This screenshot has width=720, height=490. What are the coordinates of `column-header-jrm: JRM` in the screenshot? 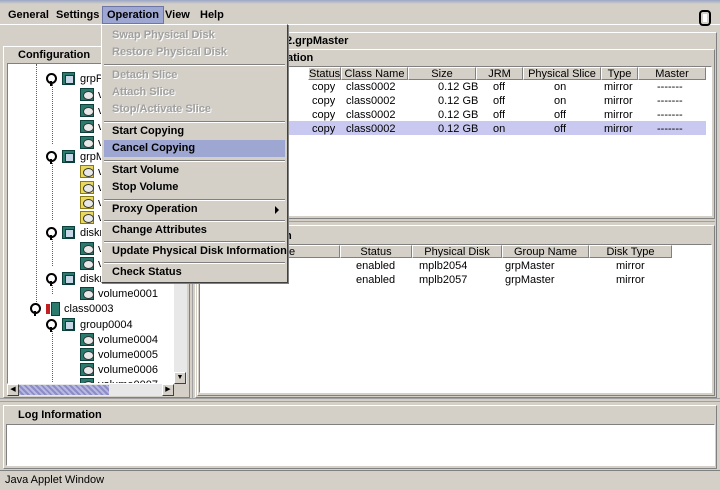 It's located at (499, 73).